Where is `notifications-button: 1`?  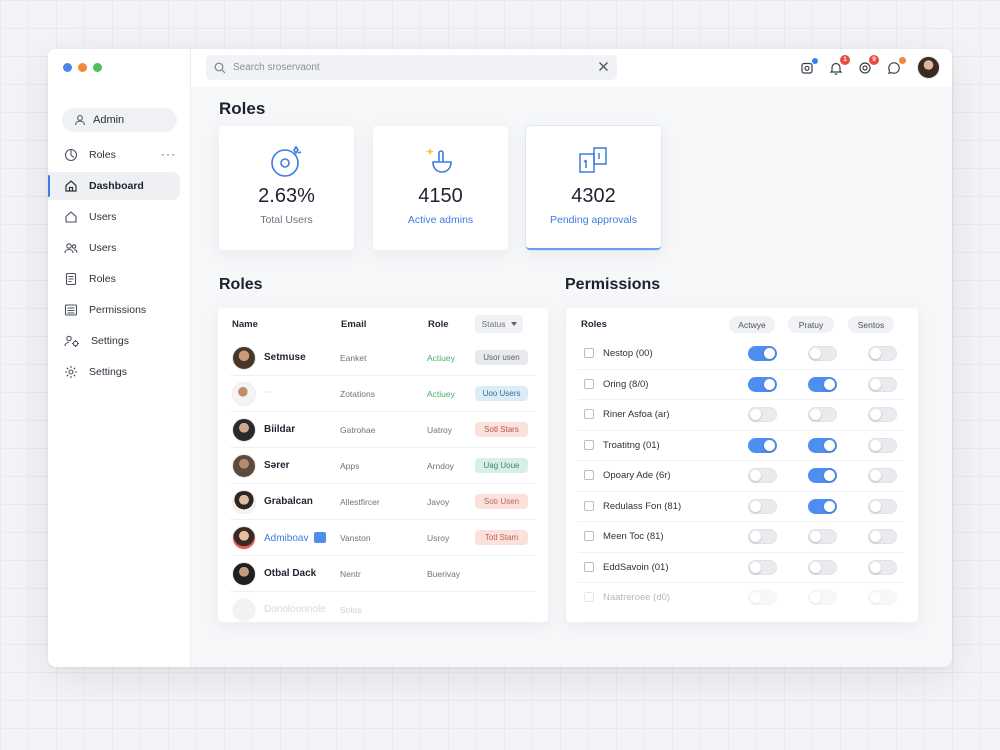 notifications-button: 1 is located at coordinates (838, 65).